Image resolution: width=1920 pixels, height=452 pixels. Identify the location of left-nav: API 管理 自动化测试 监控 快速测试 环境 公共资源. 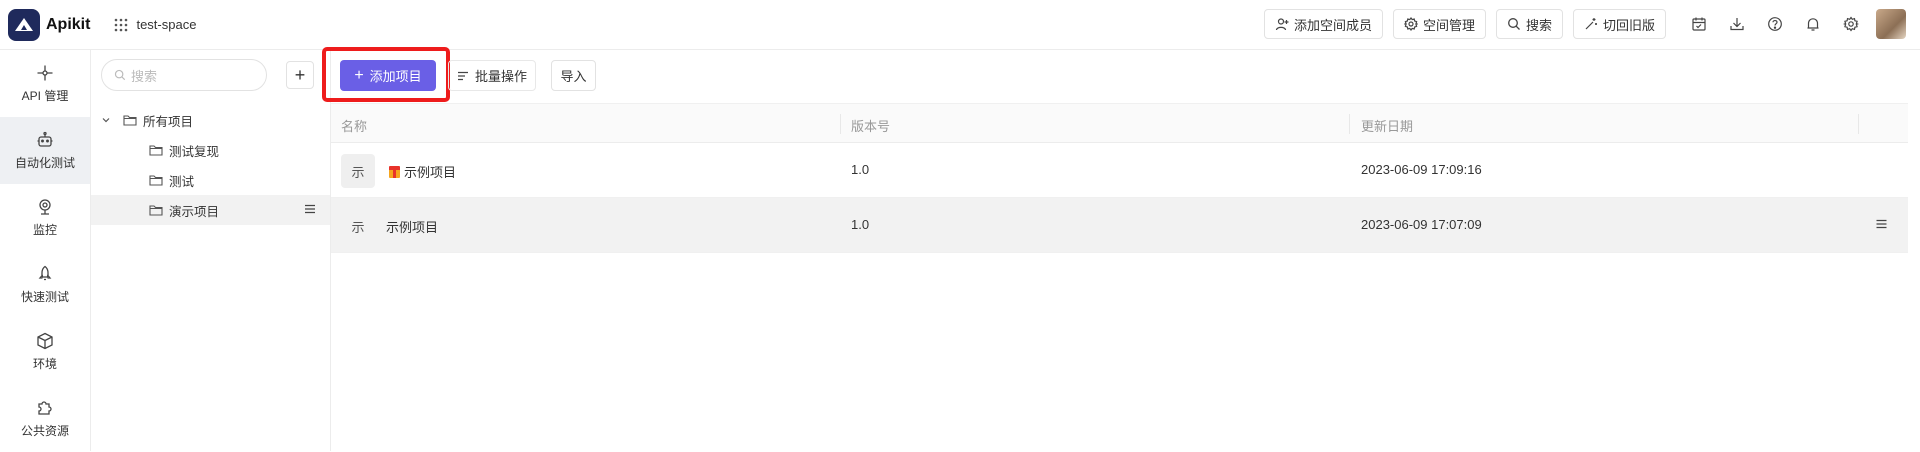
(45, 250).